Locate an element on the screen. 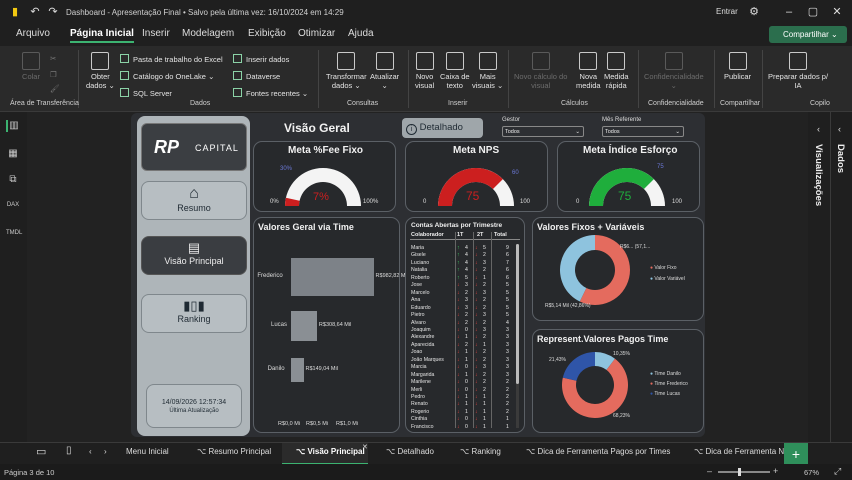 The height and width of the screenshot is (480, 852). zoom-slider is located at coordinates (744, 472).